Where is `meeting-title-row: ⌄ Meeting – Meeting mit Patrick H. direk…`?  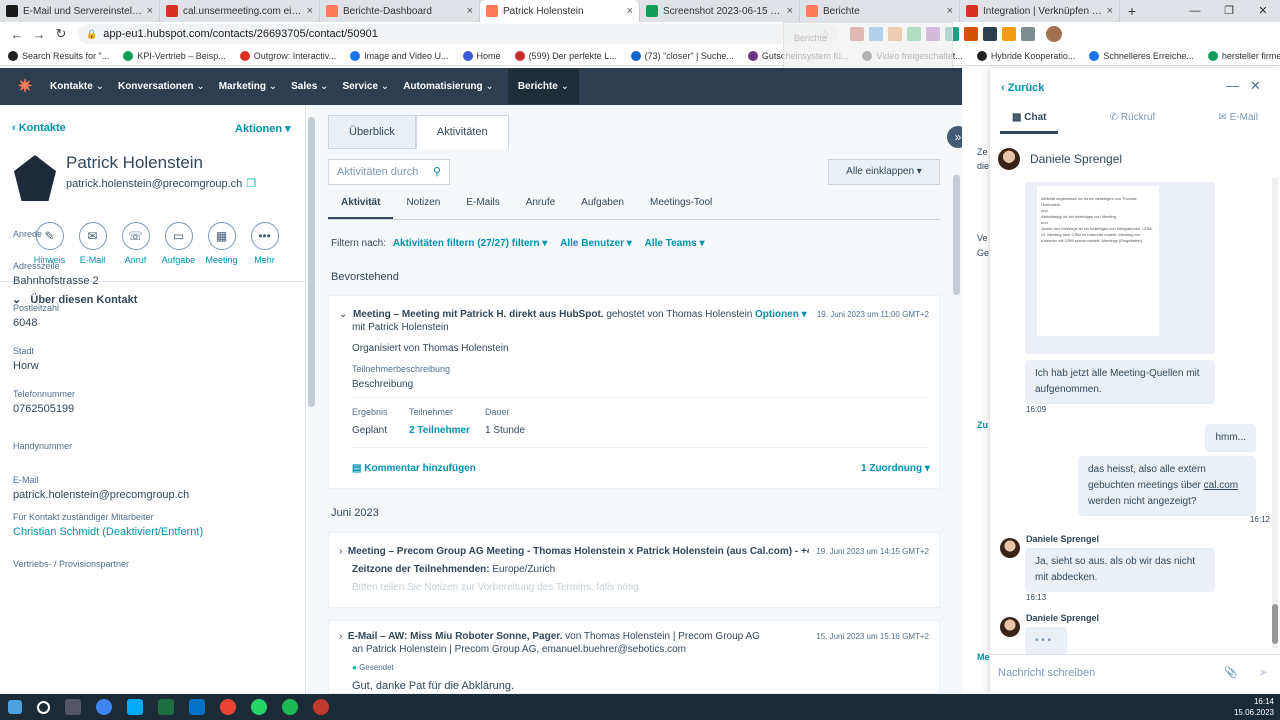 meeting-title-row: ⌄ Meeting – Meeting mit Patrick H. direk… is located at coordinates (549, 315).